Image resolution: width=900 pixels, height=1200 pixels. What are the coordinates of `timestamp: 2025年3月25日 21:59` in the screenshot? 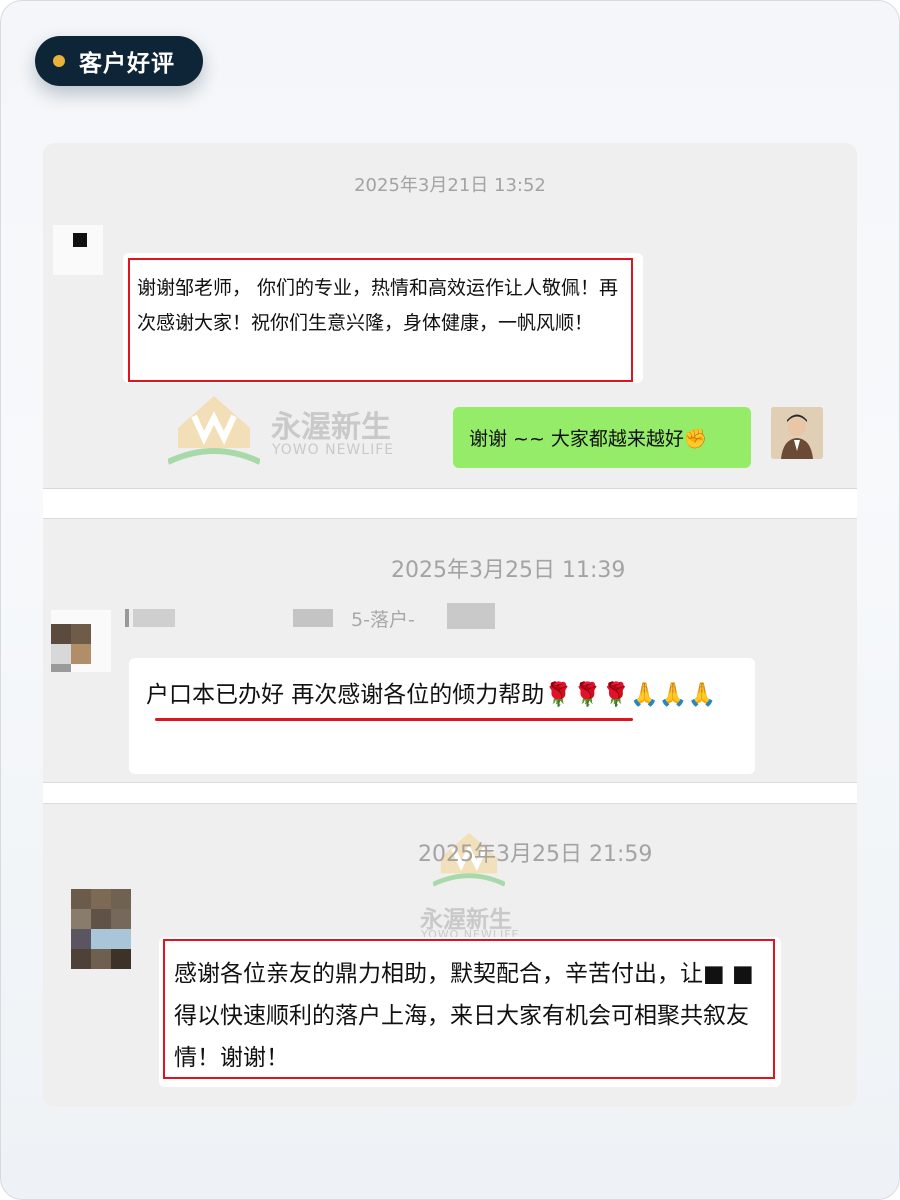 It's located at (535, 854).